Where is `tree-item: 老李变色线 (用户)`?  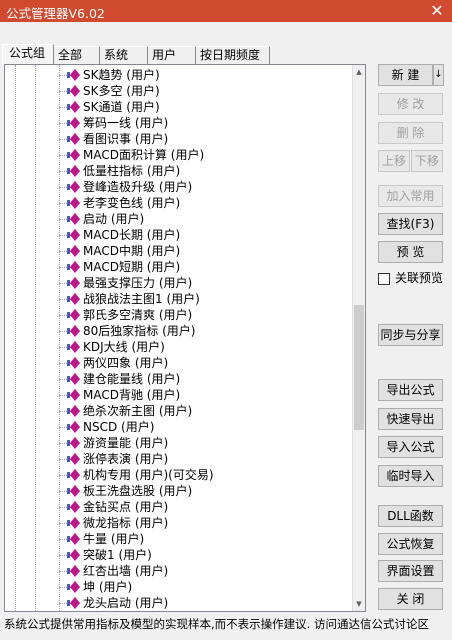
tree-item: 老李变色线 (用户) is located at coordinates (175, 203).